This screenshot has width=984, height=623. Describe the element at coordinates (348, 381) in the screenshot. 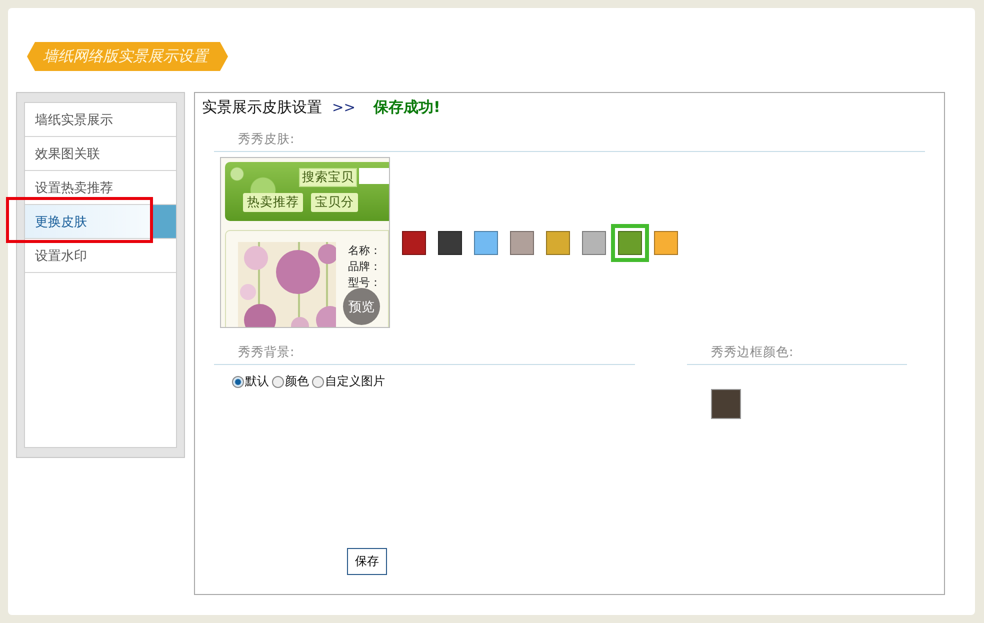

I see `radio-option: 自定义图片` at that location.